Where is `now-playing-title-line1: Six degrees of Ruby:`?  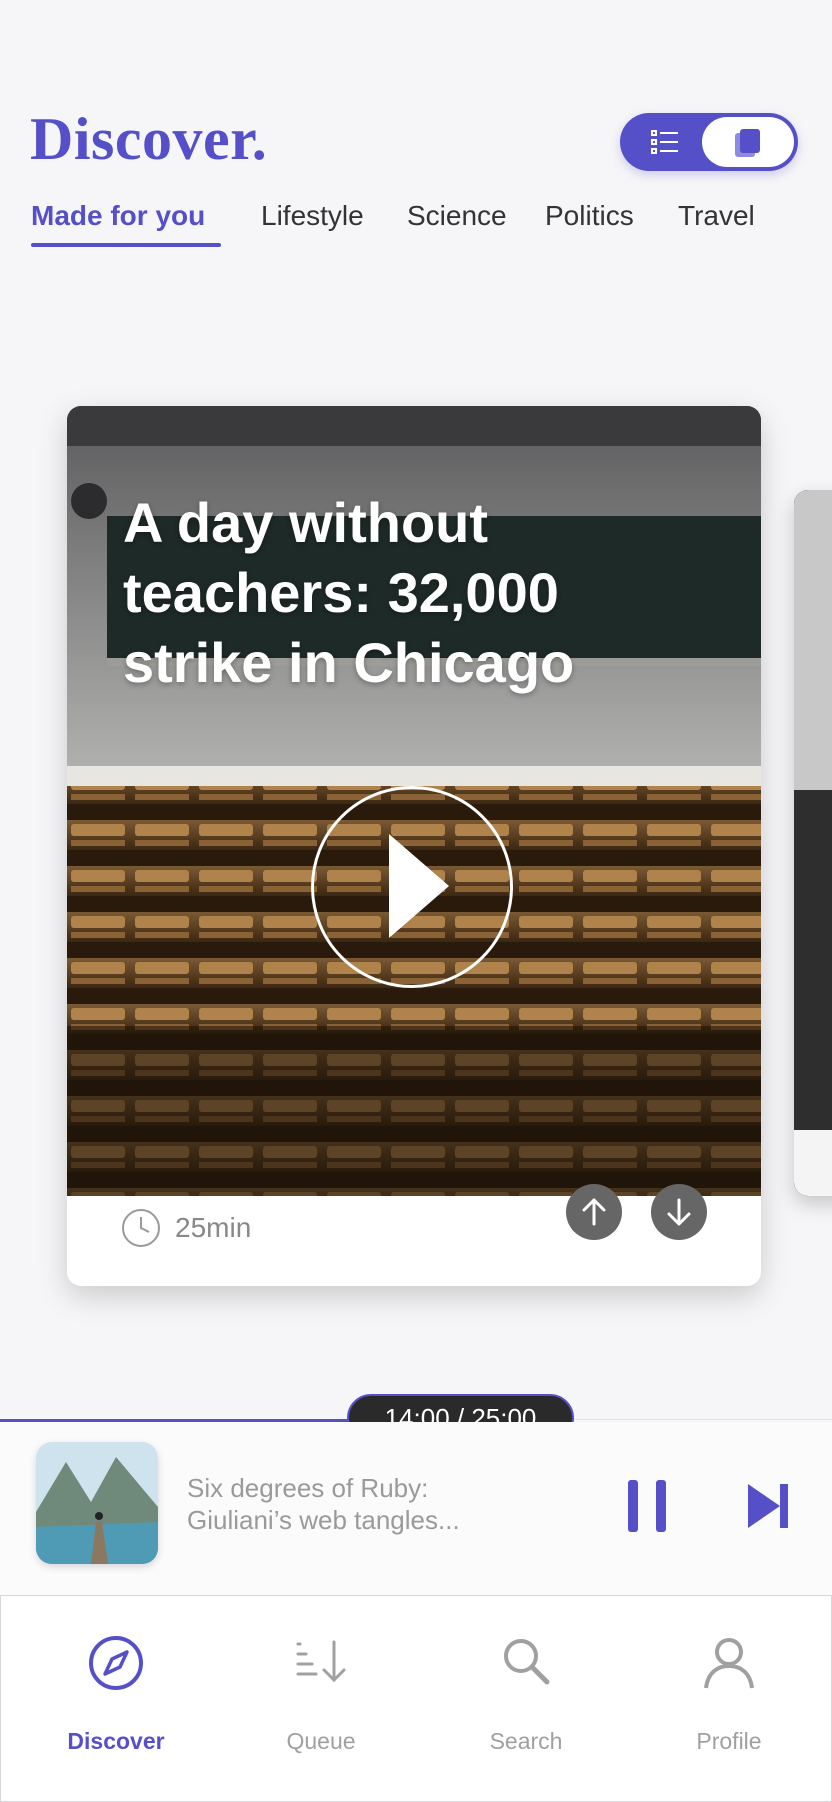
now-playing-title-line1: Six degrees of Ruby: is located at coordinates (308, 1488).